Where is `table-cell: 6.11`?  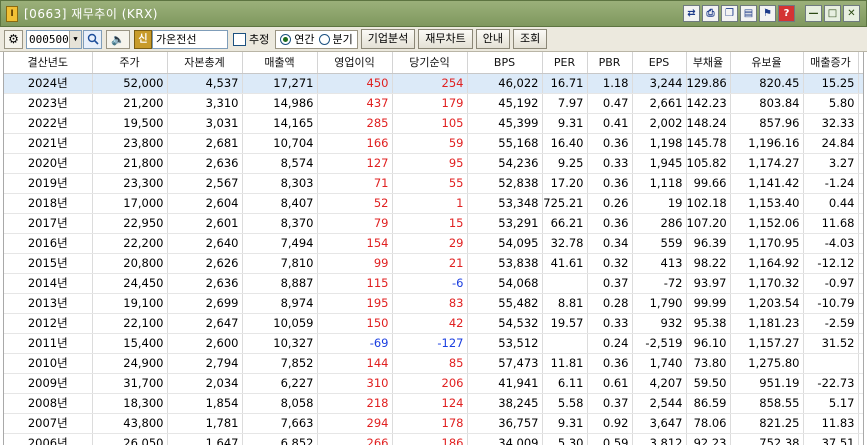
table-cell: 6.11 is located at coordinates (565, 383).